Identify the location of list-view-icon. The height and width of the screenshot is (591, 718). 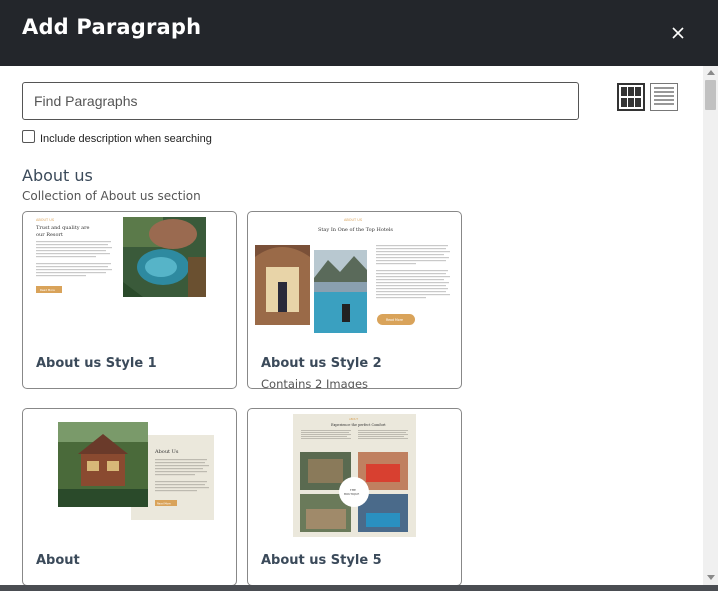
(664, 96).